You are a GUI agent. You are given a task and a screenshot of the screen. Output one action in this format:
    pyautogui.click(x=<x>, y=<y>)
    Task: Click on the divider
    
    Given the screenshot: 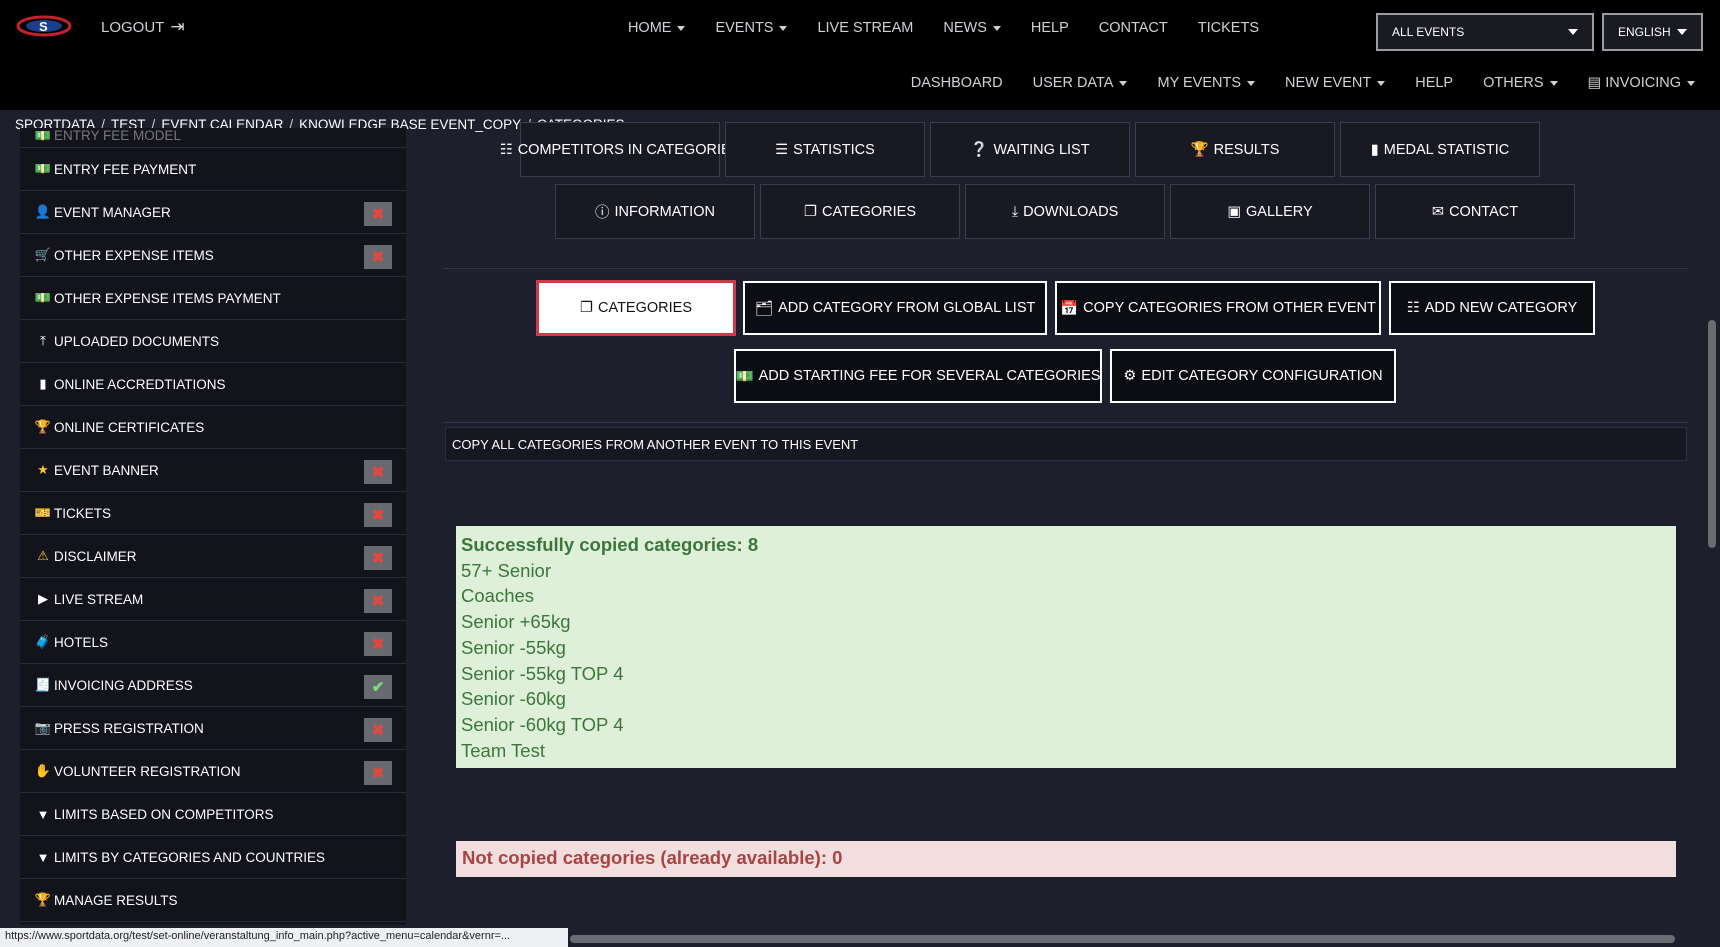 What is the action you would take?
    pyautogui.click(x=1066, y=268)
    